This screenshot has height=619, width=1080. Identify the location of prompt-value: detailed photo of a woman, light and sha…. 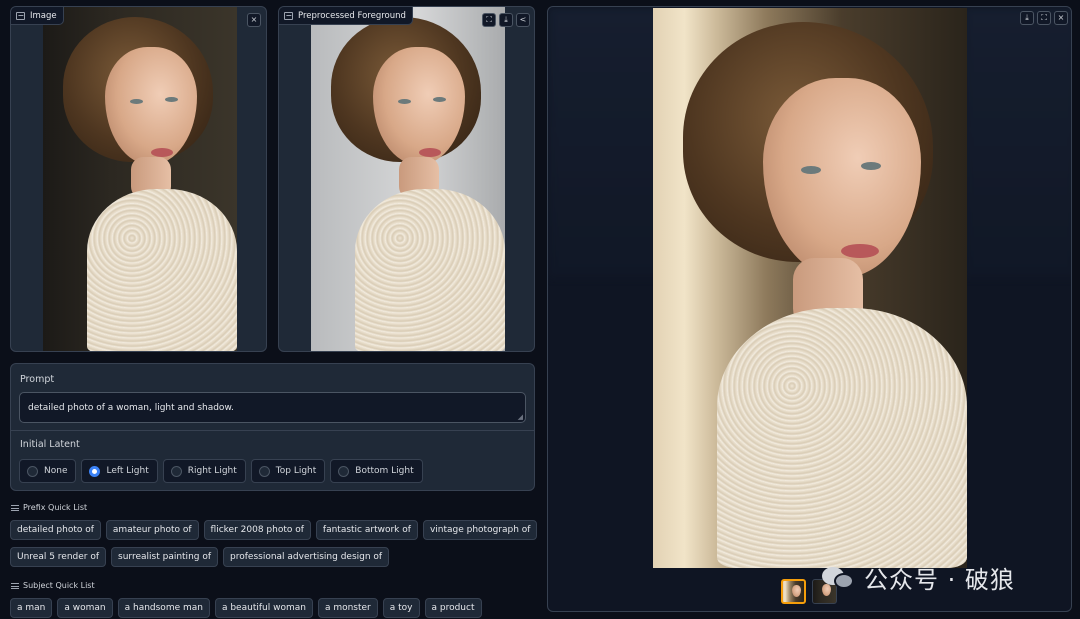
(131, 408).